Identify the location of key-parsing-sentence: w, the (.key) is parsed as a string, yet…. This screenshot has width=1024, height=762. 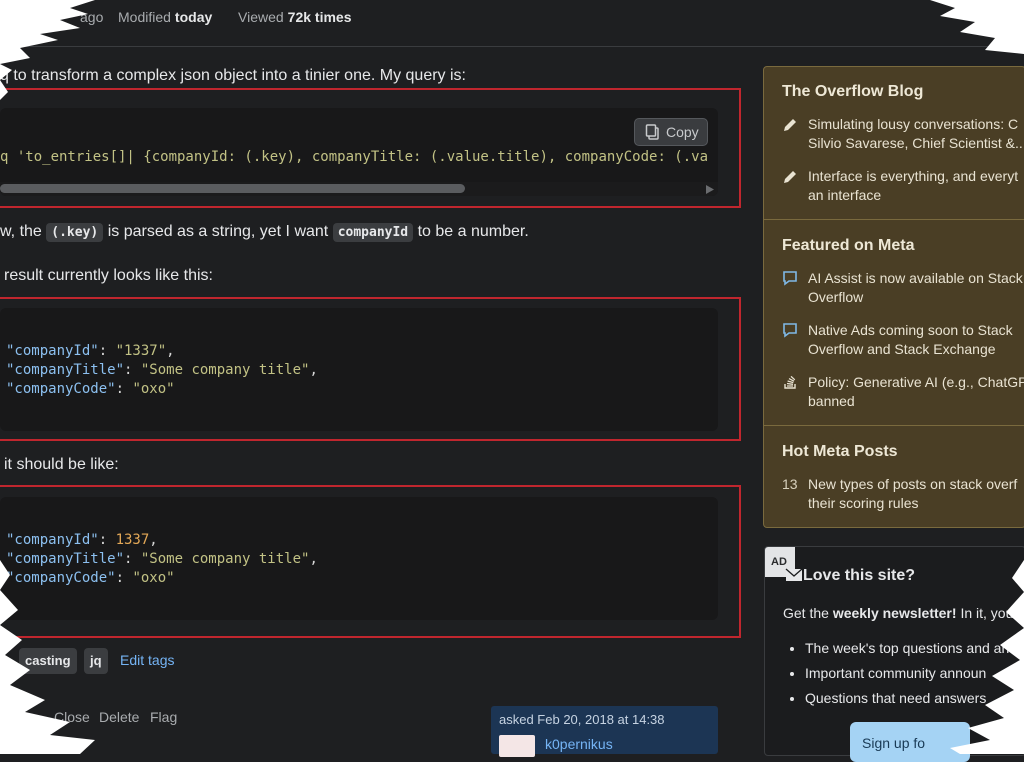
(264, 232).